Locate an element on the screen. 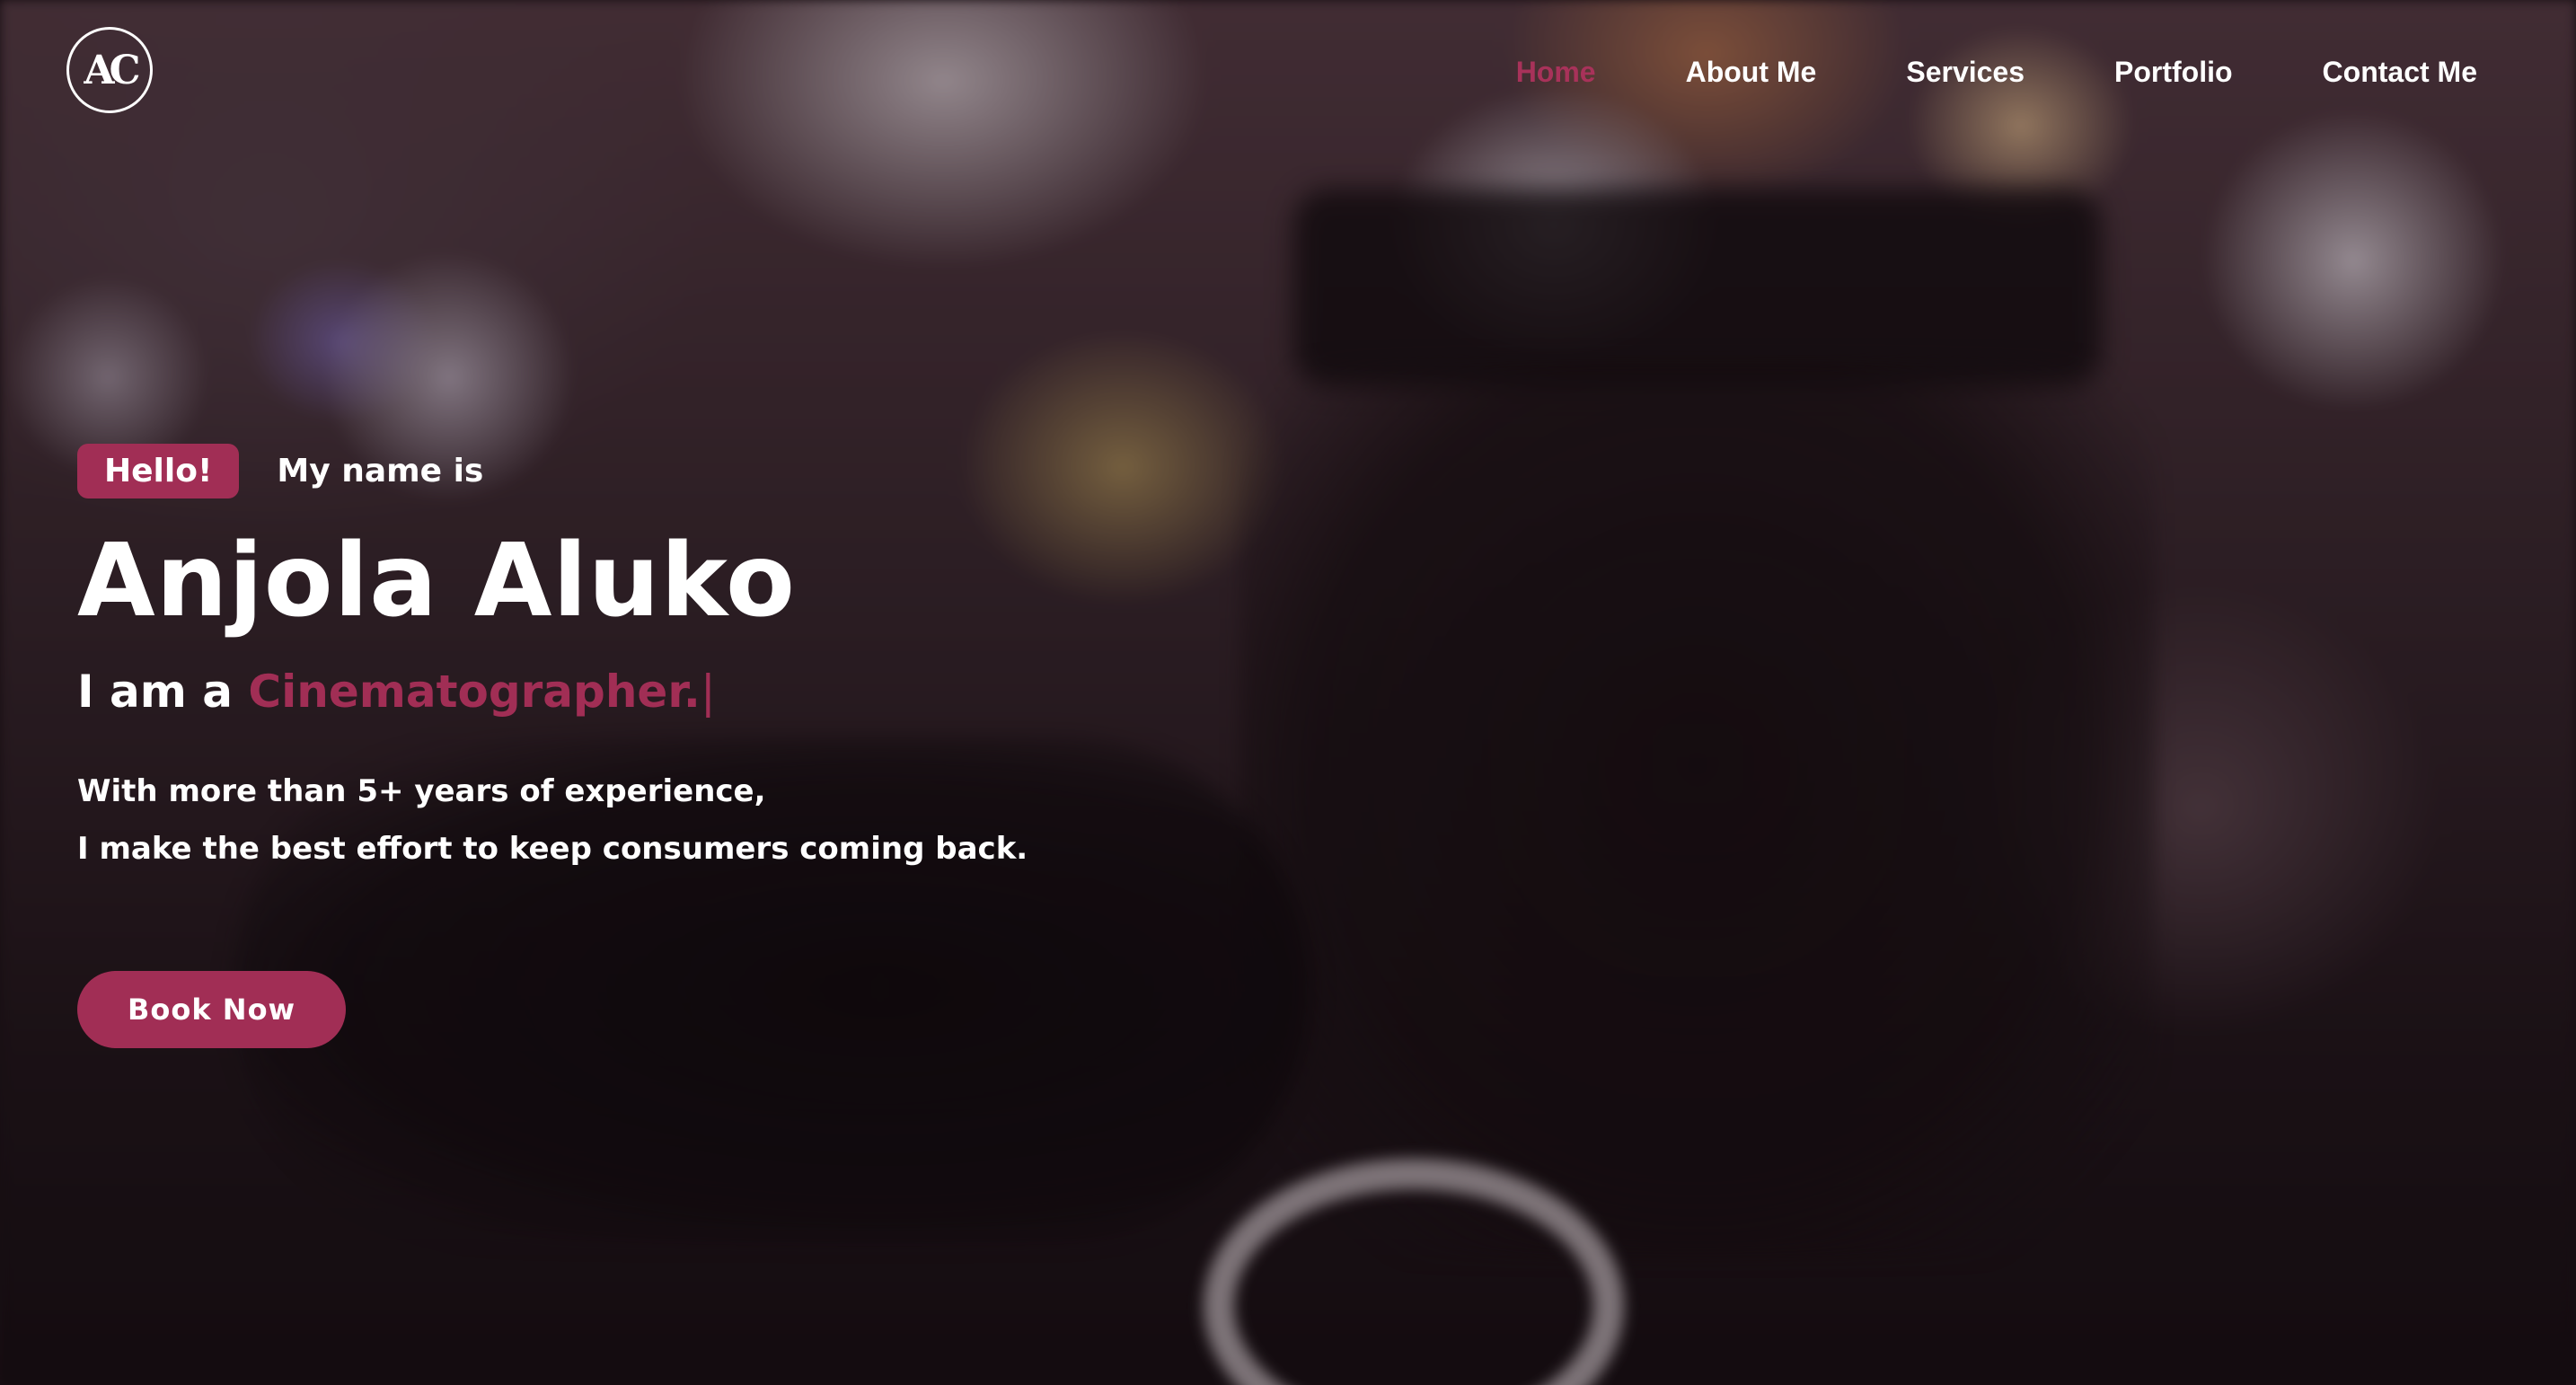 The width and height of the screenshot is (2576, 1385). logo-monogram: AC is located at coordinates (112, 70).